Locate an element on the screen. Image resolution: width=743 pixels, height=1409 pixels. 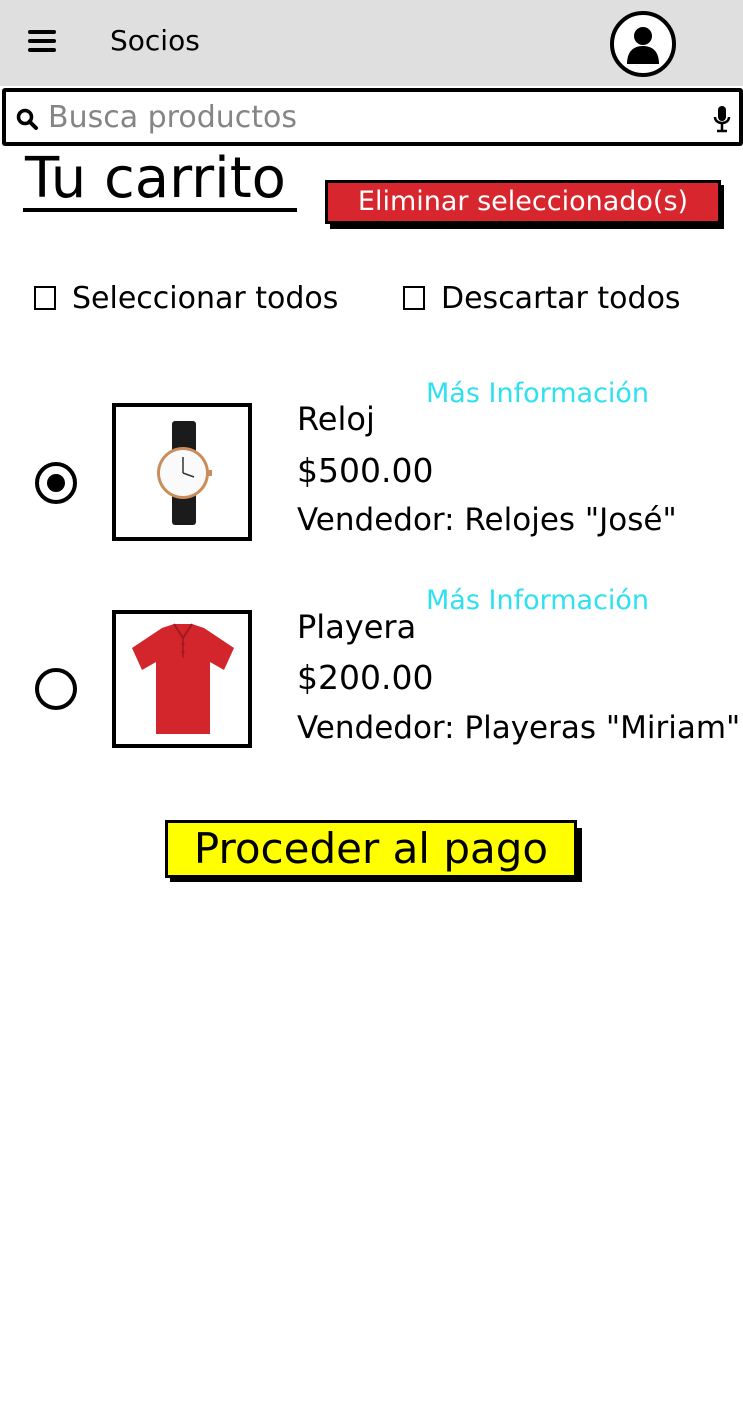
select-all-checkbox: Seleccionar todos is located at coordinates (186, 298).